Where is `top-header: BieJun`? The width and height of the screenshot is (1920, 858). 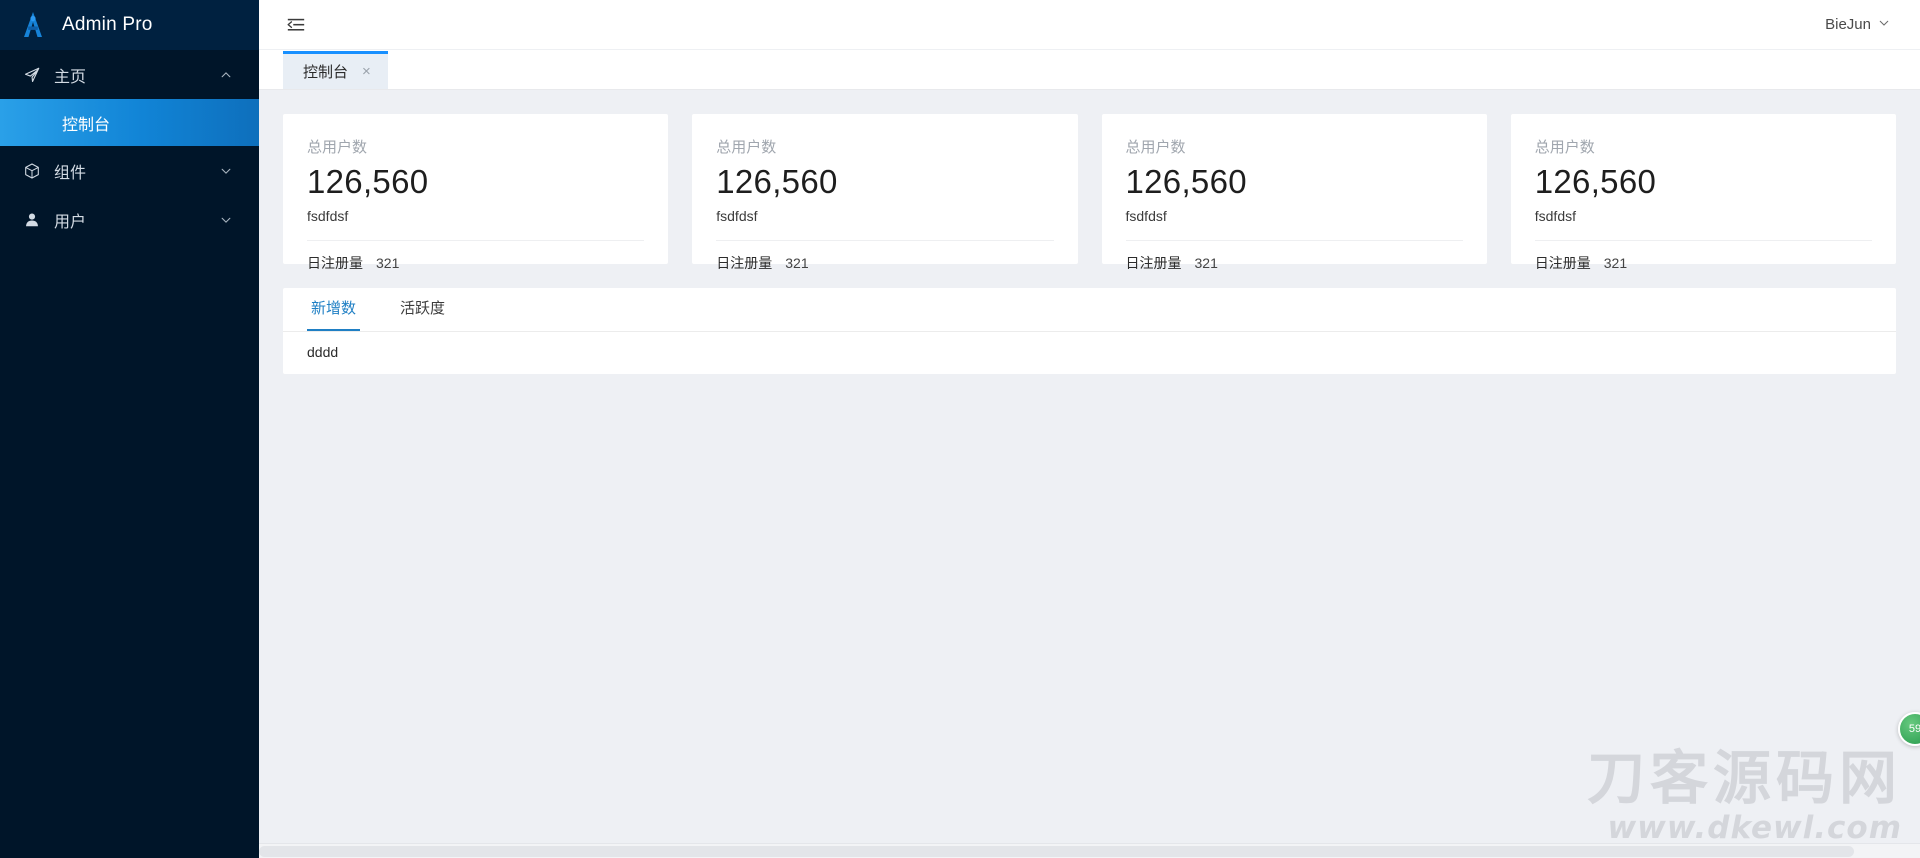 top-header: BieJun is located at coordinates (1089, 25).